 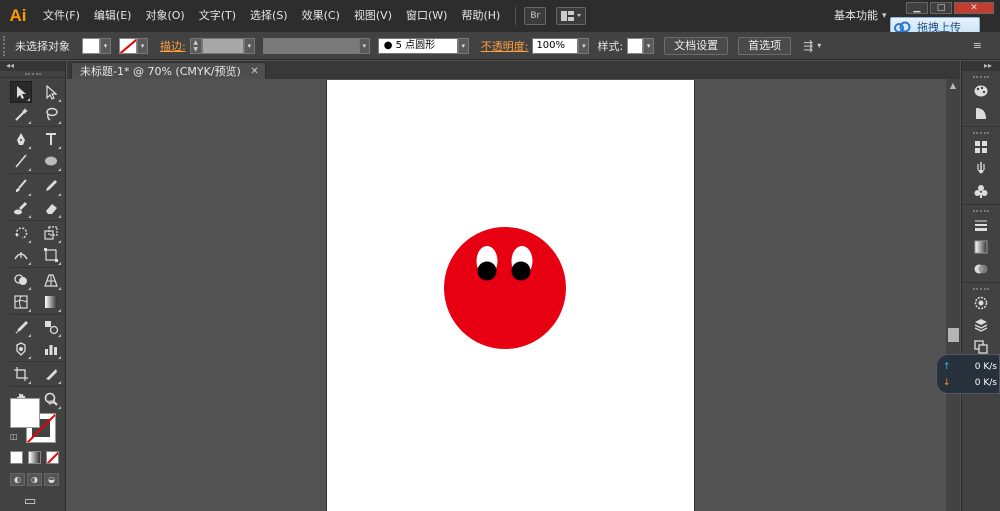 What do you see at coordinates (34, 479) in the screenshot?
I see `draw-behind-icon: ◑` at bounding box center [34, 479].